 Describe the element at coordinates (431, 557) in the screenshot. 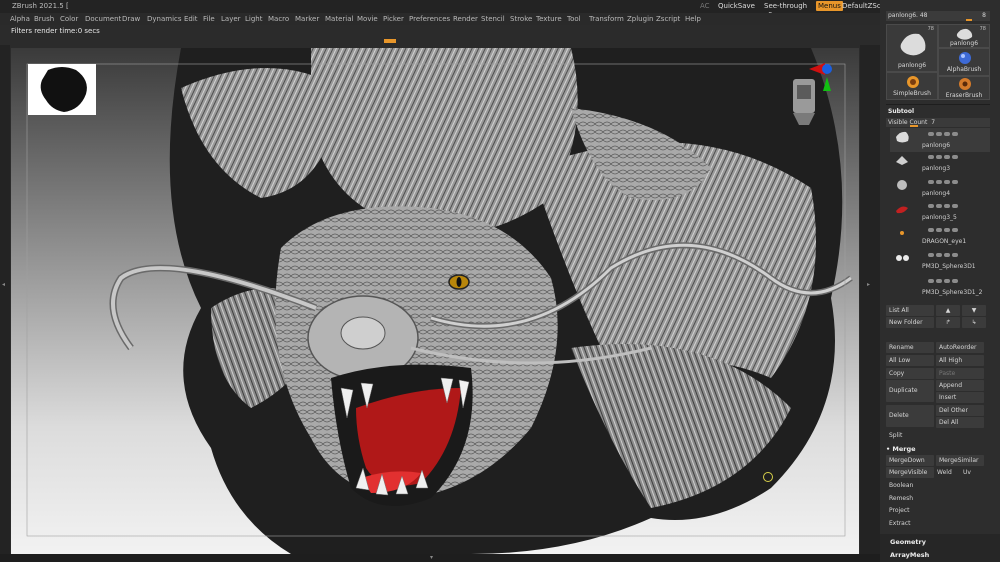

I see `bottom-shelf-arrow-icon: ▾` at that location.